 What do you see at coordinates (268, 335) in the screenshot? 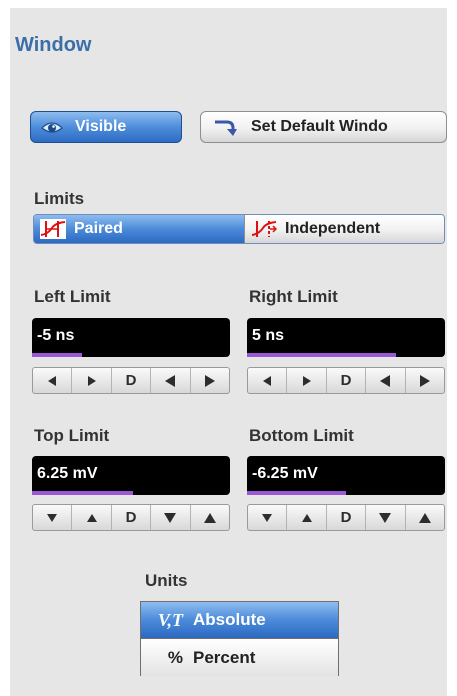
I see `right-limit-value: 5 ns` at bounding box center [268, 335].